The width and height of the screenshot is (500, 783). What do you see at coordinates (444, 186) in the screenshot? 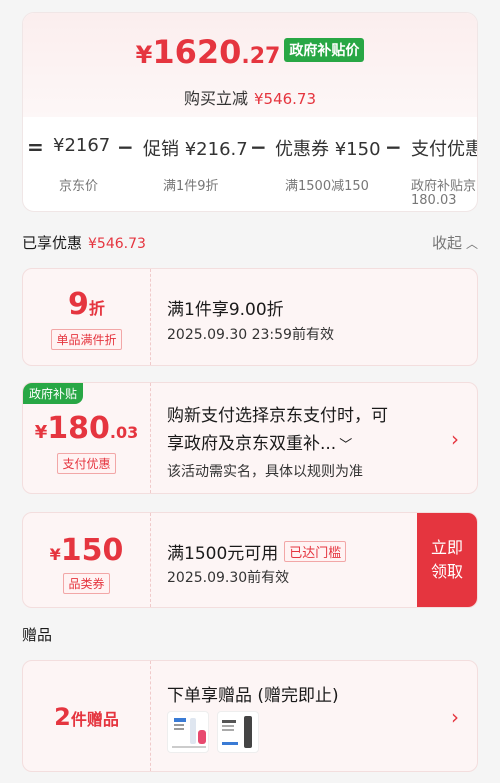
I see `pay-discount-label: 政府补贴京` at bounding box center [444, 186].